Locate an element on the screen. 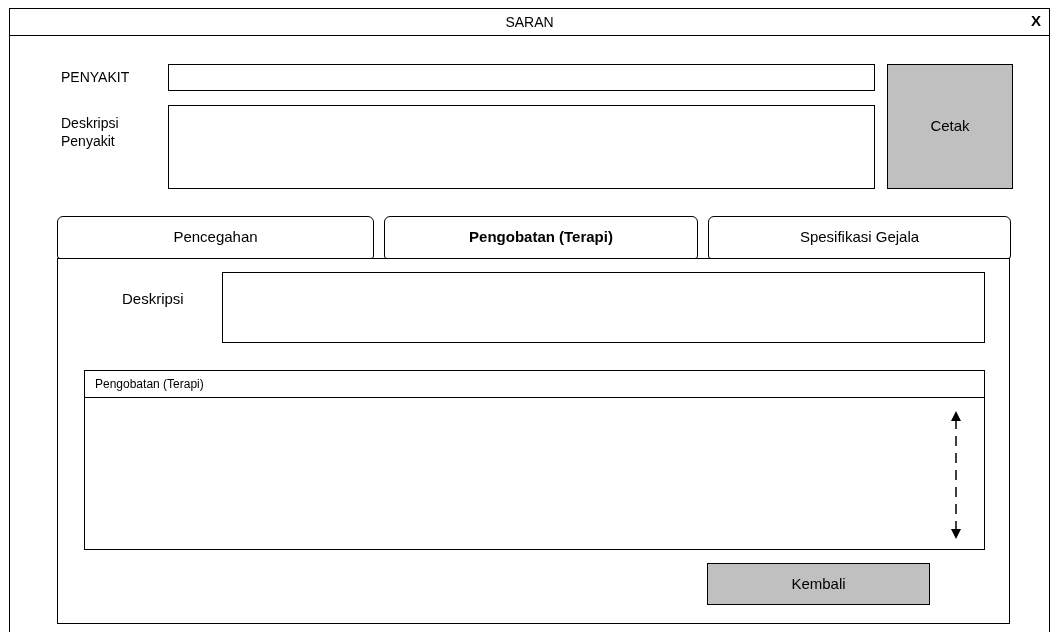  description-label: Deskripsi Penyakit is located at coordinates (90, 132).